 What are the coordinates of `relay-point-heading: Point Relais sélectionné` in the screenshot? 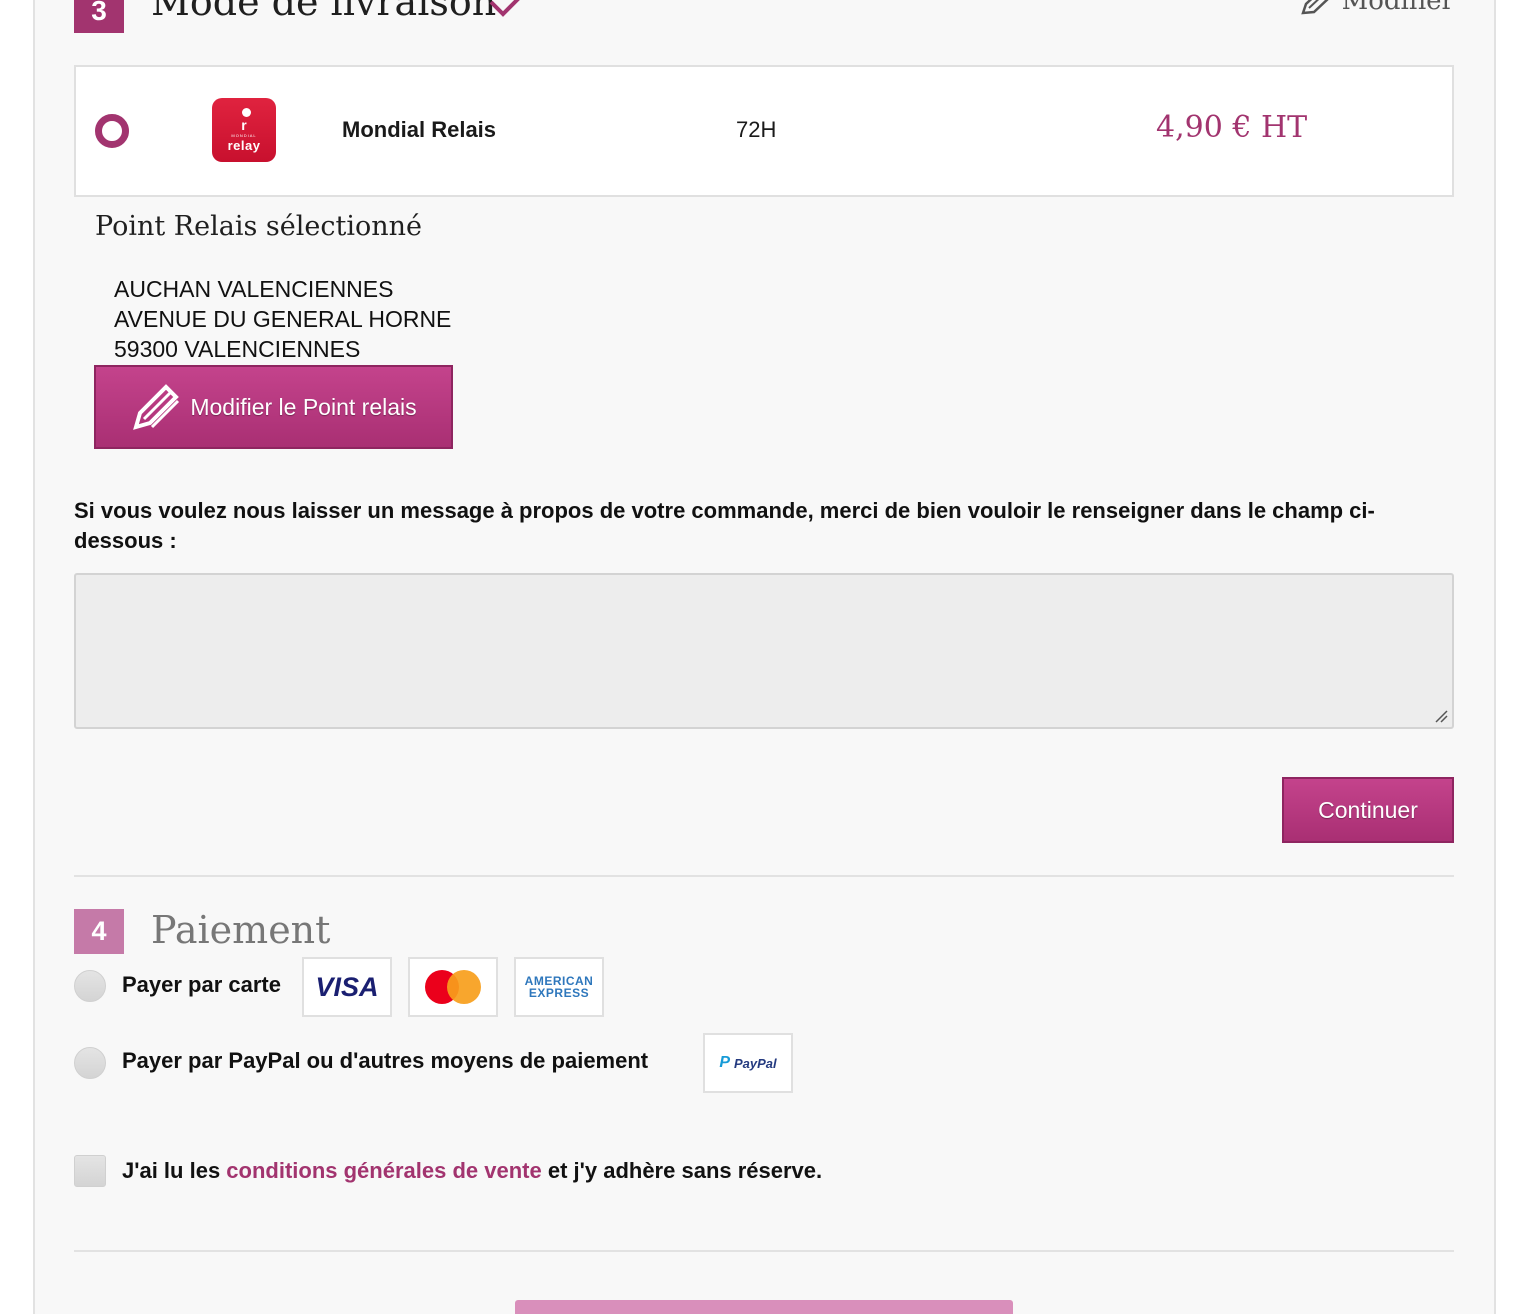 It's located at (258, 226).